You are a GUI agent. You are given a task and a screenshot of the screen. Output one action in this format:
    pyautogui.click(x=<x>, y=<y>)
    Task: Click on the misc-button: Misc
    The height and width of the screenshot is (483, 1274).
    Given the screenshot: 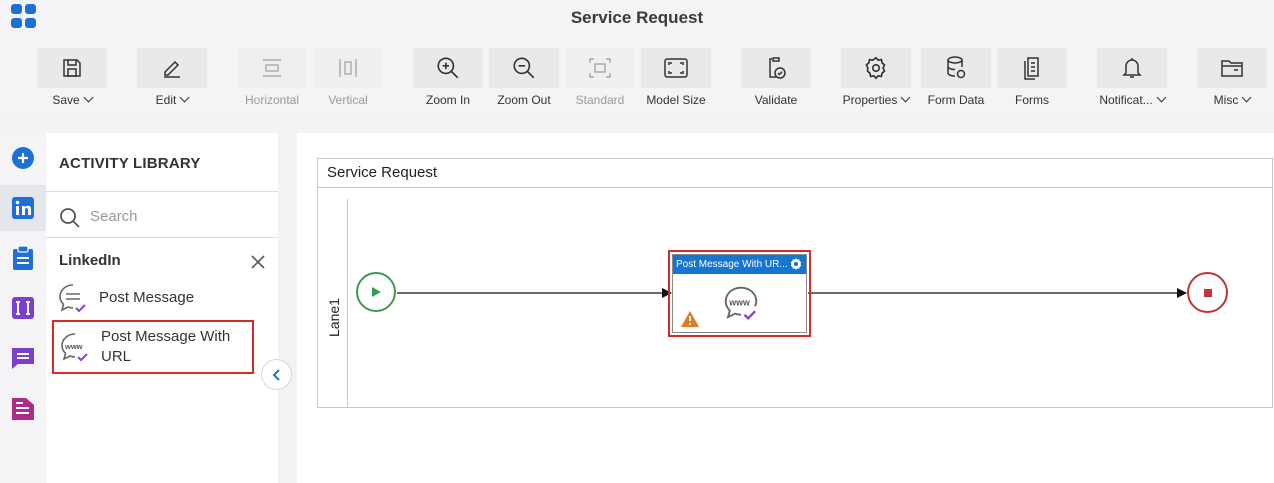 What is the action you would take?
    pyautogui.click(x=1232, y=81)
    